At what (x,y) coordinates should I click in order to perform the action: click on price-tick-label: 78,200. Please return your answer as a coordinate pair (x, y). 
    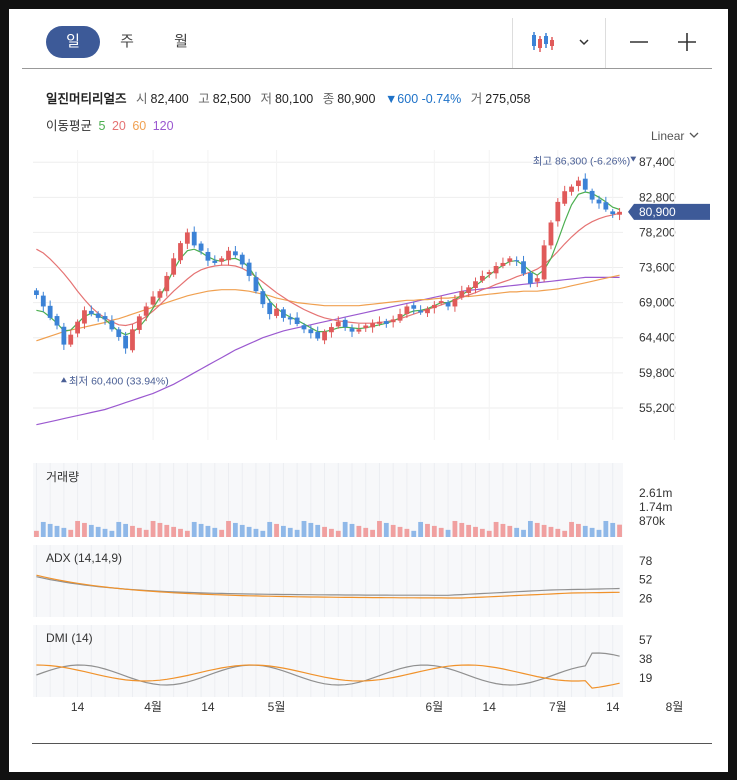
    Looking at the image, I should click on (657, 232).